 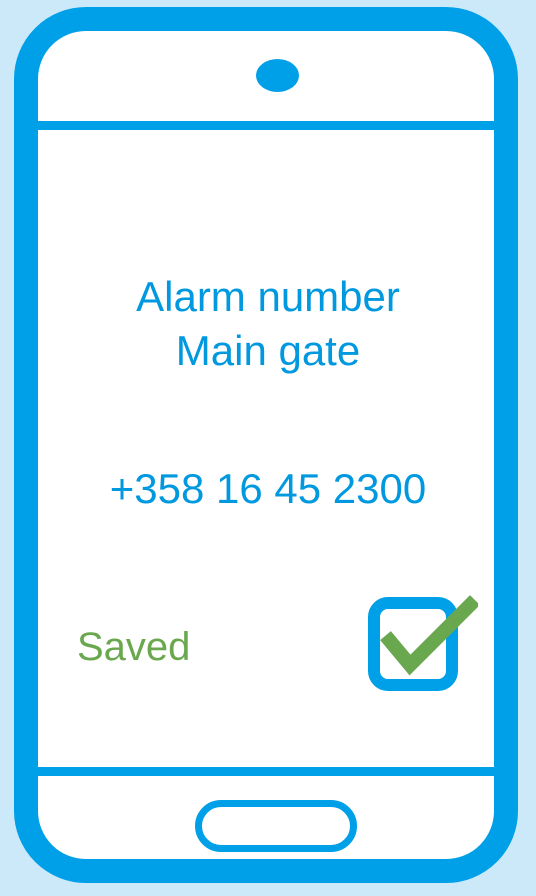 What do you see at coordinates (268, 350) in the screenshot?
I see `title-line-main-gate: Main gate` at bounding box center [268, 350].